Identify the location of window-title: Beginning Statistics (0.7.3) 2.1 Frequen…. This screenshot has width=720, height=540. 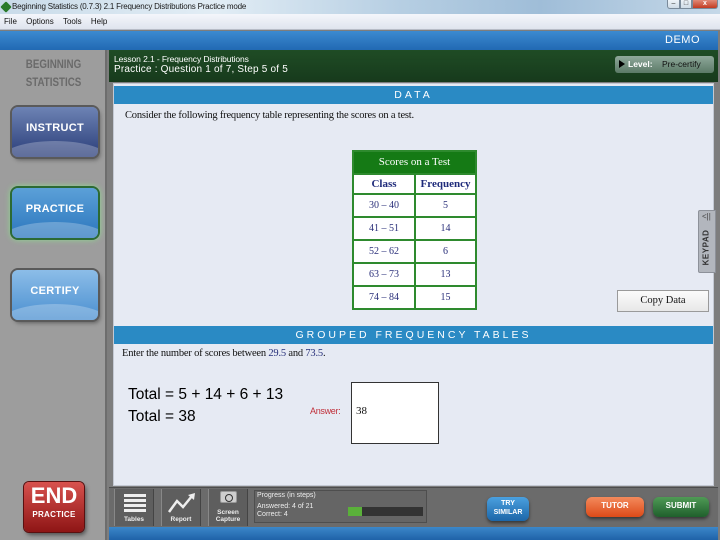
(129, 6).